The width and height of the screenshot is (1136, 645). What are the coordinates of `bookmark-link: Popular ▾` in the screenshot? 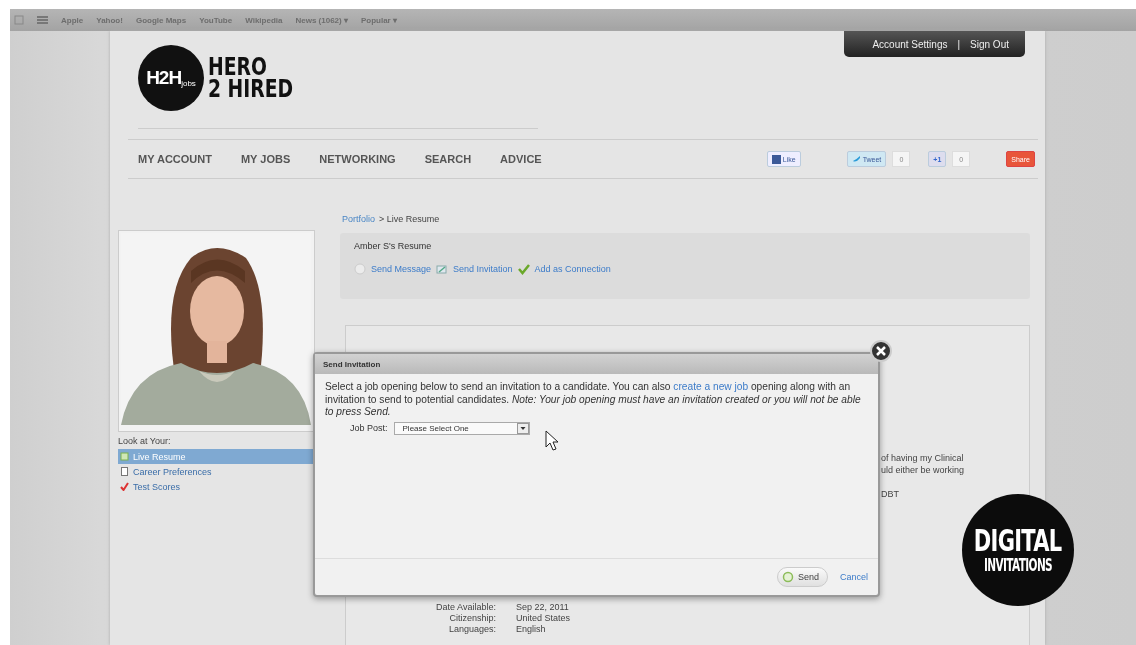 It's located at (378, 20).